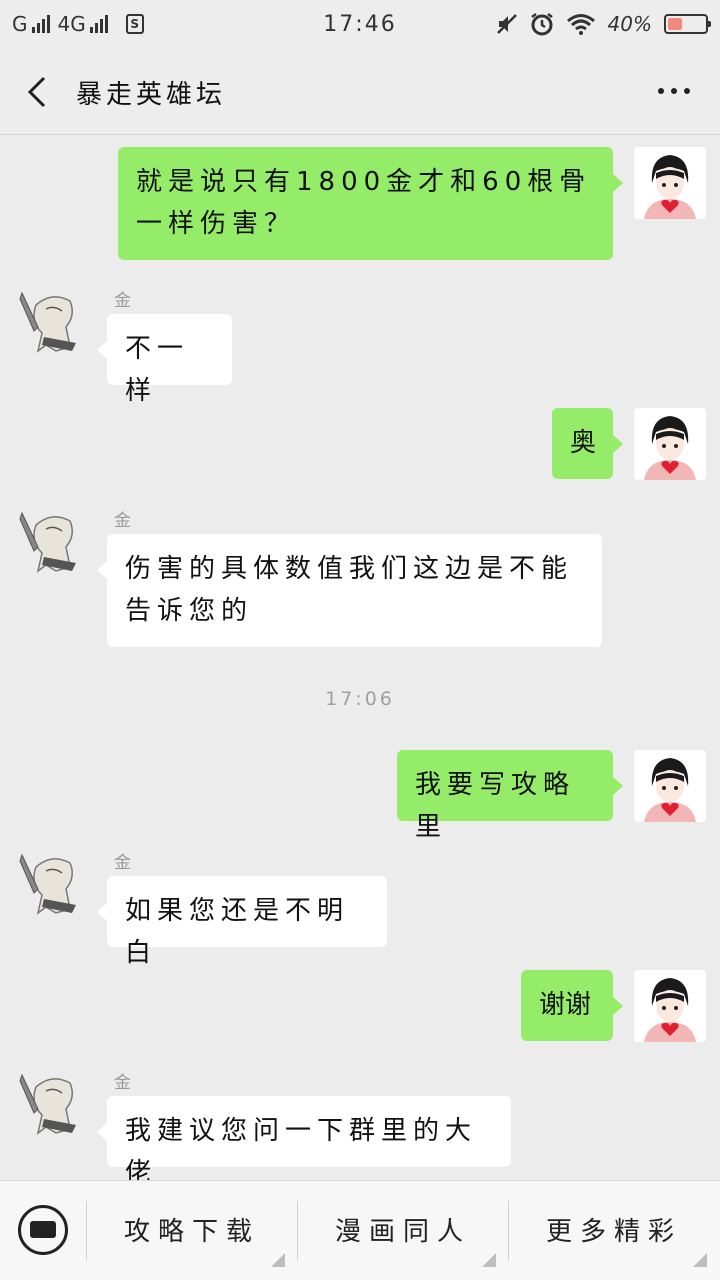 The height and width of the screenshot is (1280, 720). Describe the element at coordinates (304, 1142) in the screenshot. I see `message-bubble: 我建议您问一下群里的大佬` at that location.